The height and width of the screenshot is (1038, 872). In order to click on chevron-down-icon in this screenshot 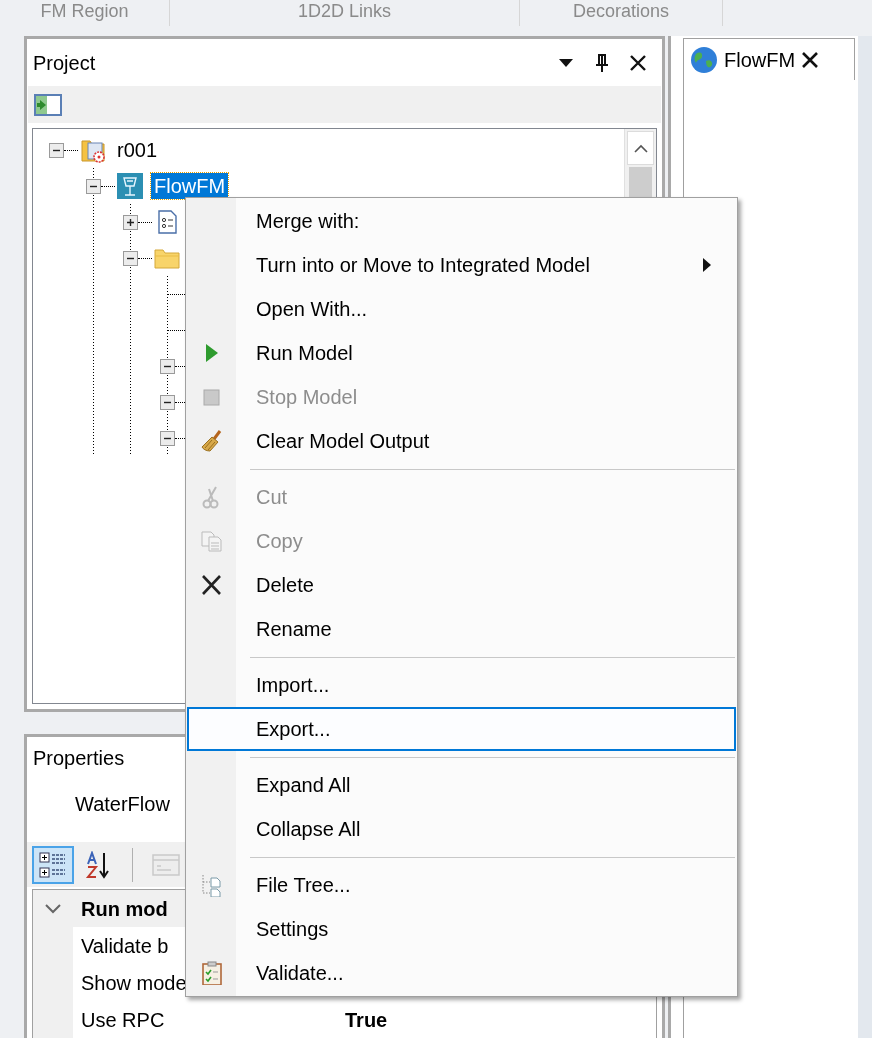, I will do `click(53, 908)`.